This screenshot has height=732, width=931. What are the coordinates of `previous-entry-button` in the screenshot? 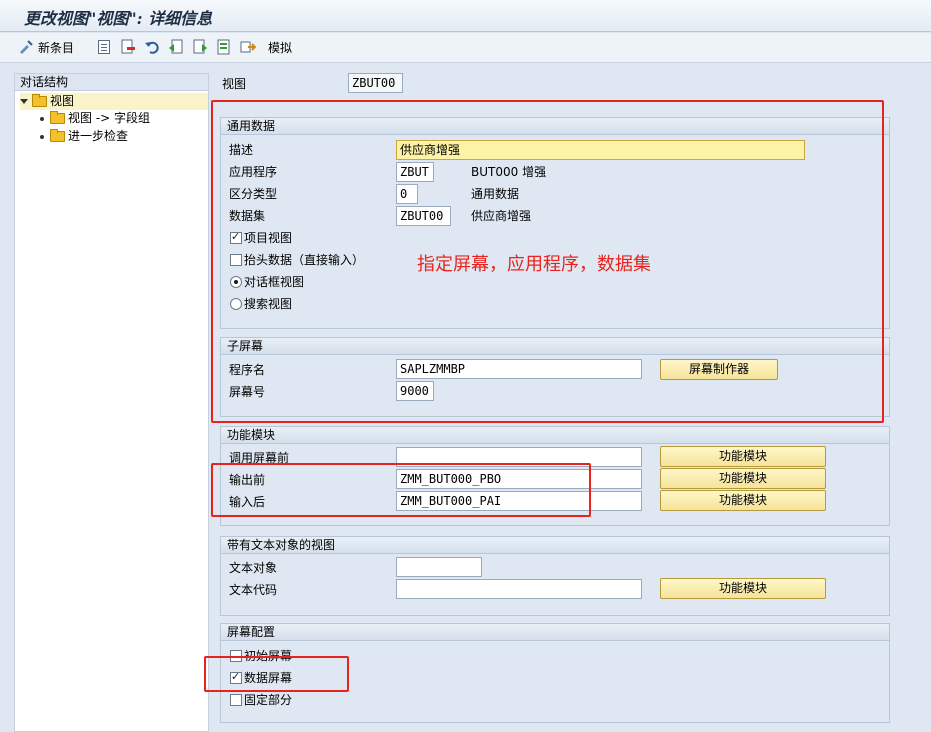 It's located at (176, 47).